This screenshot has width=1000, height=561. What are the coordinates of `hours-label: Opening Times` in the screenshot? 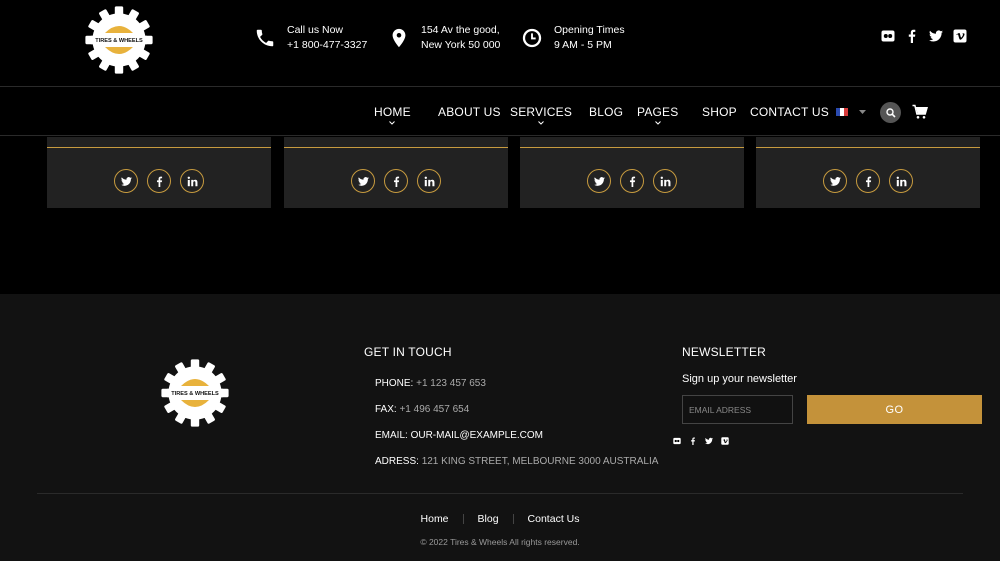 It's located at (589, 30).